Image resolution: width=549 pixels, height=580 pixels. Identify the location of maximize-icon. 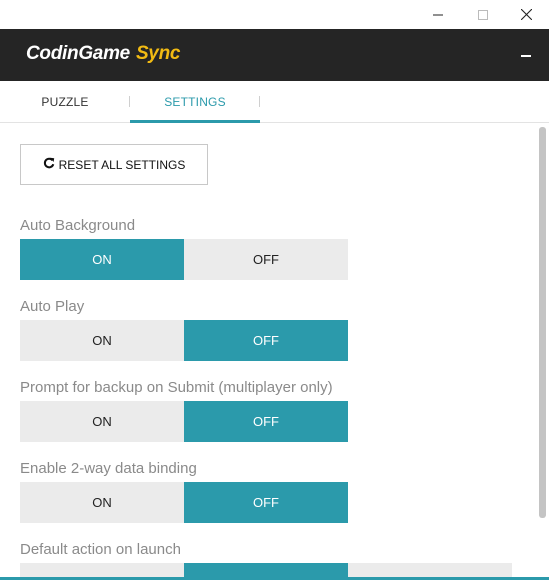
(482, 14).